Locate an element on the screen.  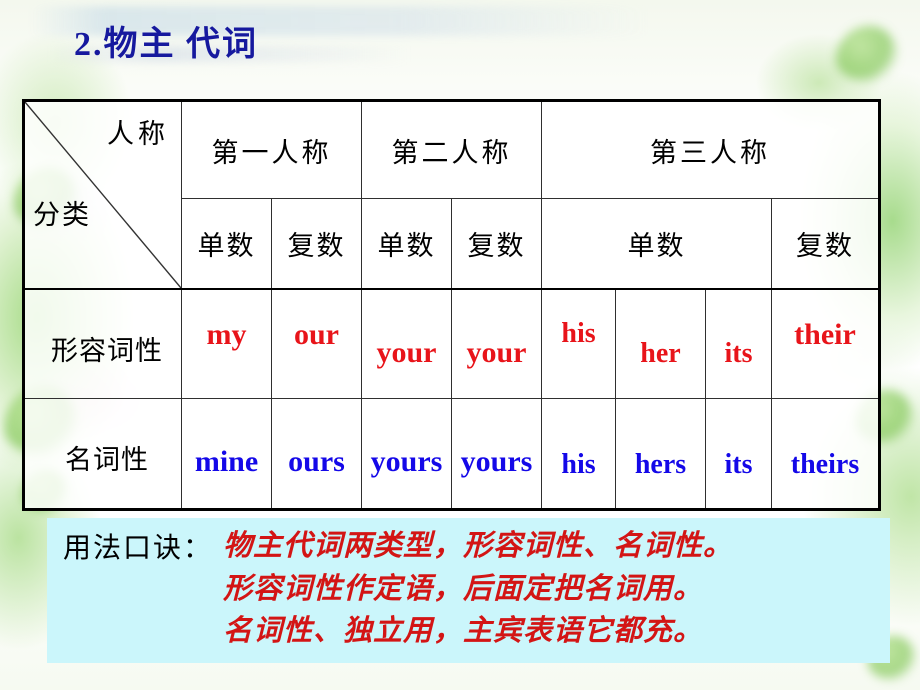
cell-text: their is located at coordinates (825, 334).